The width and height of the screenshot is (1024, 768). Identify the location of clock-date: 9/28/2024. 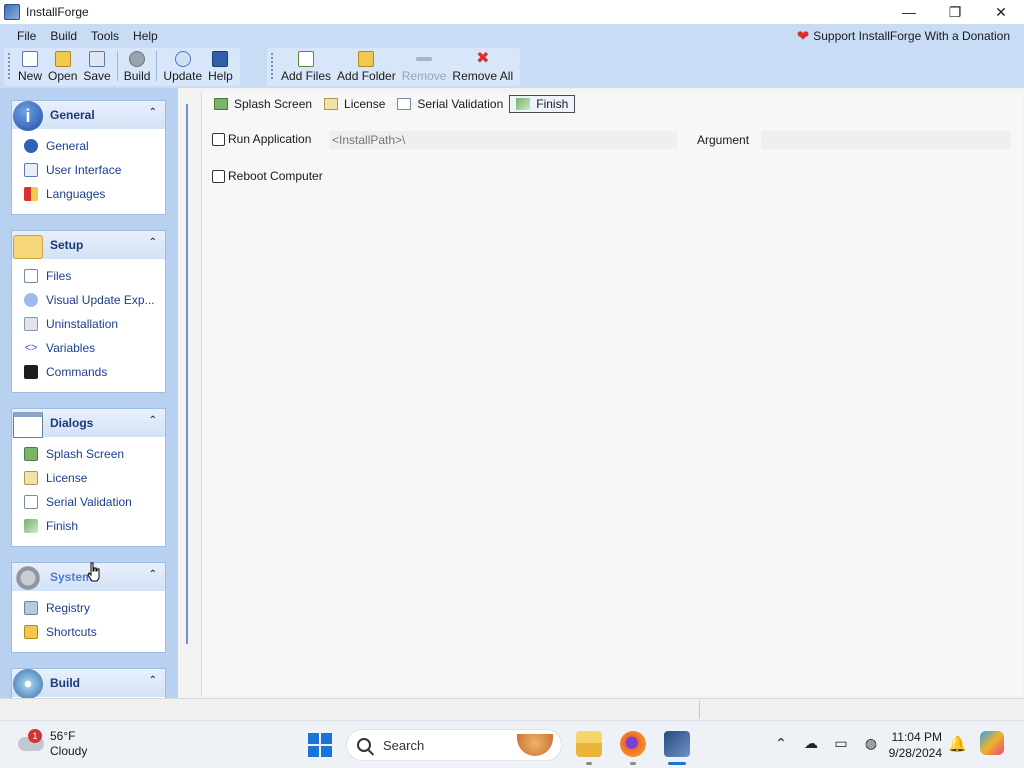
(915, 753).